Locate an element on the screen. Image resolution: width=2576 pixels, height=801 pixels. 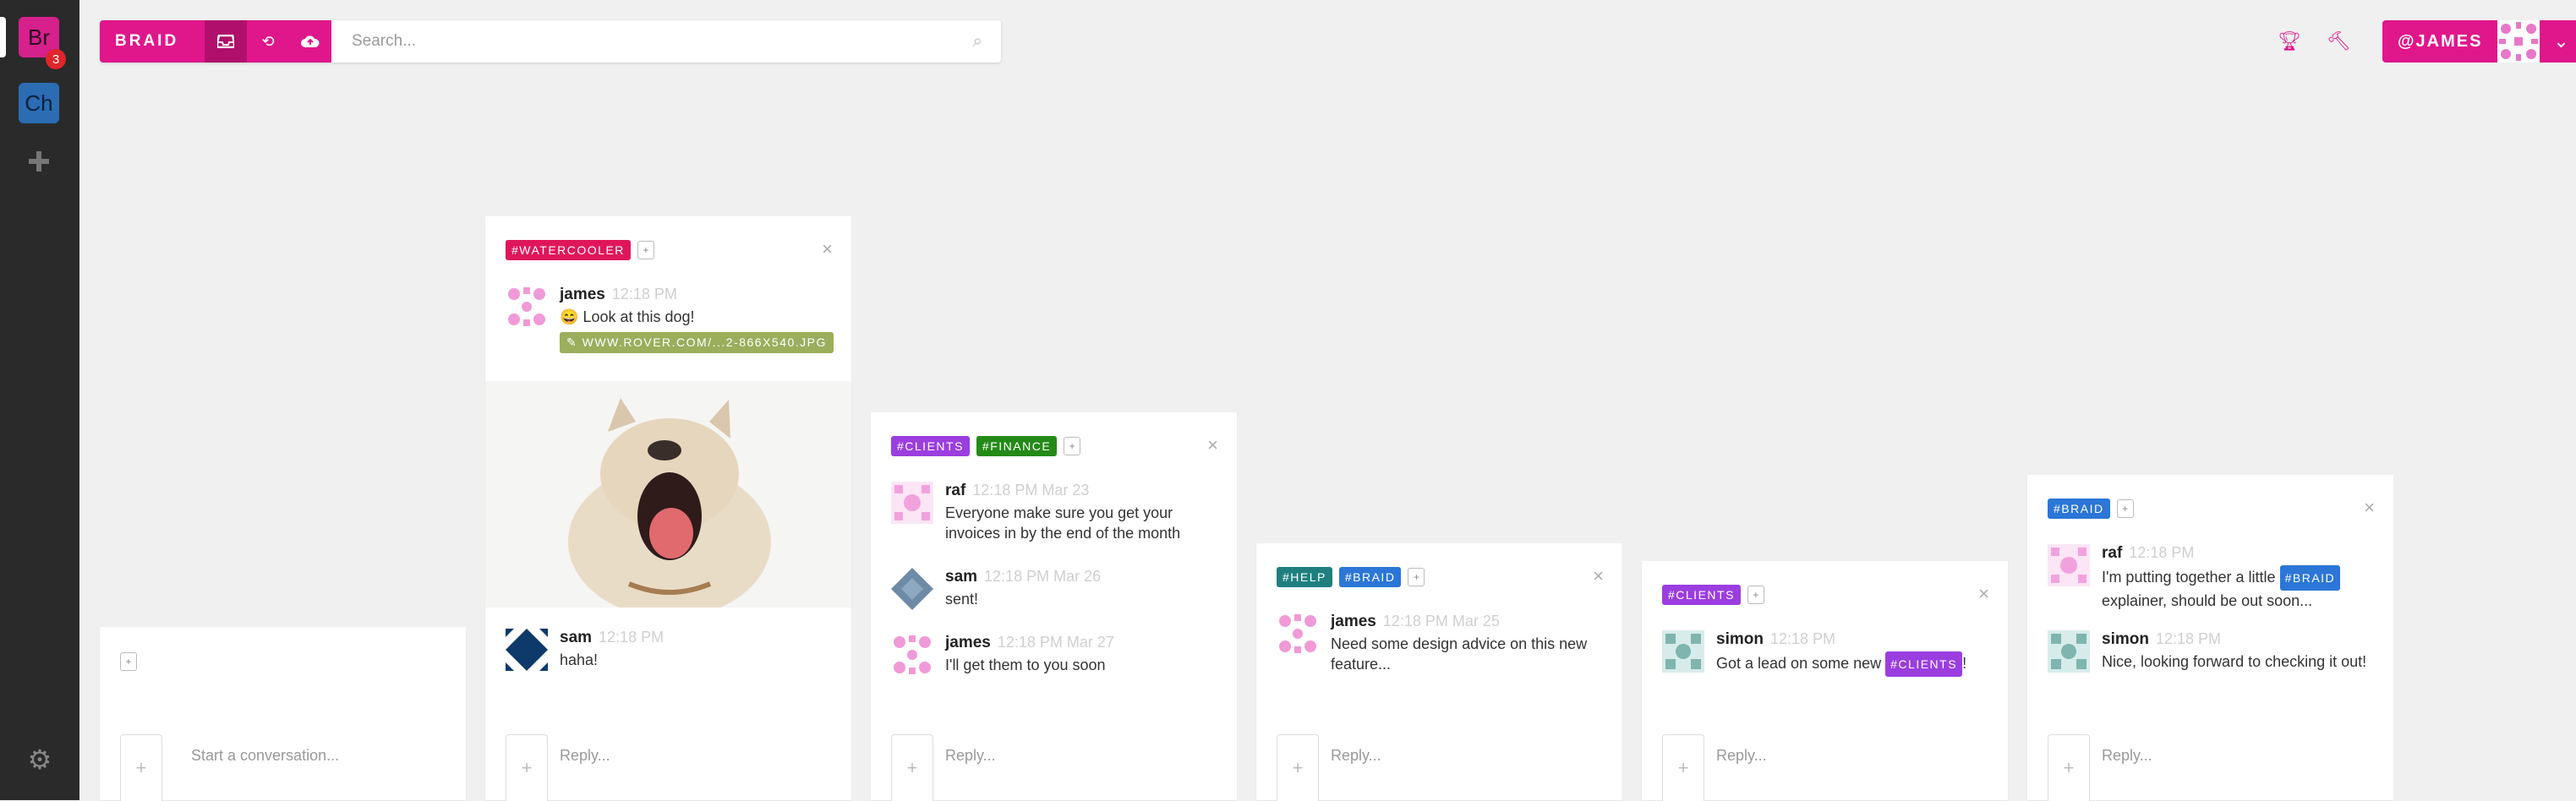
message-time: 12:18 PM Mar 27 is located at coordinates (1055, 642).